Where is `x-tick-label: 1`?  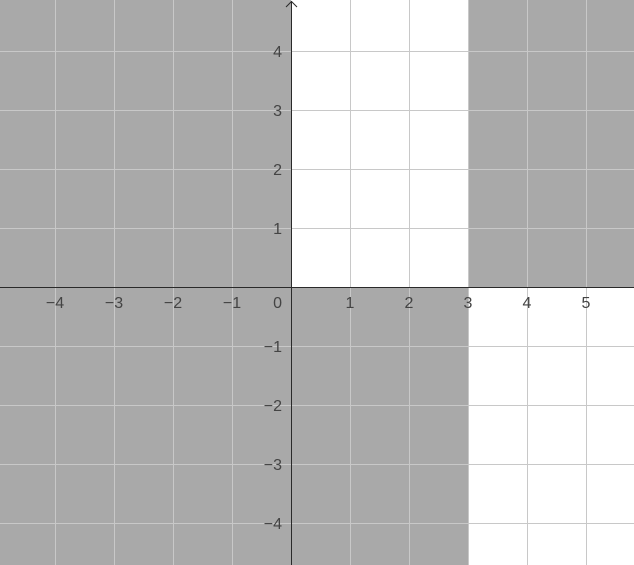
x-tick-label: 1 is located at coordinates (350, 303).